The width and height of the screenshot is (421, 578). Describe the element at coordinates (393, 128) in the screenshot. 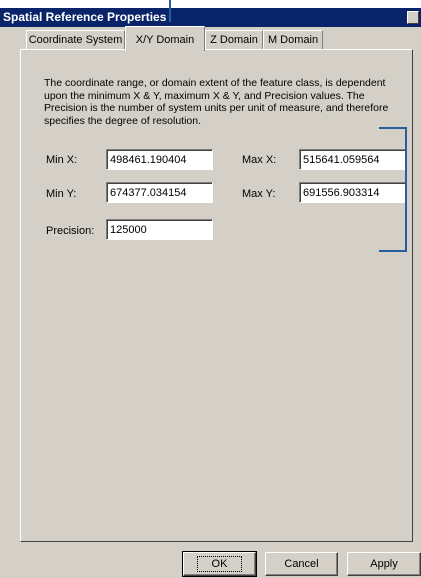

I see `bracket-top-line` at that location.